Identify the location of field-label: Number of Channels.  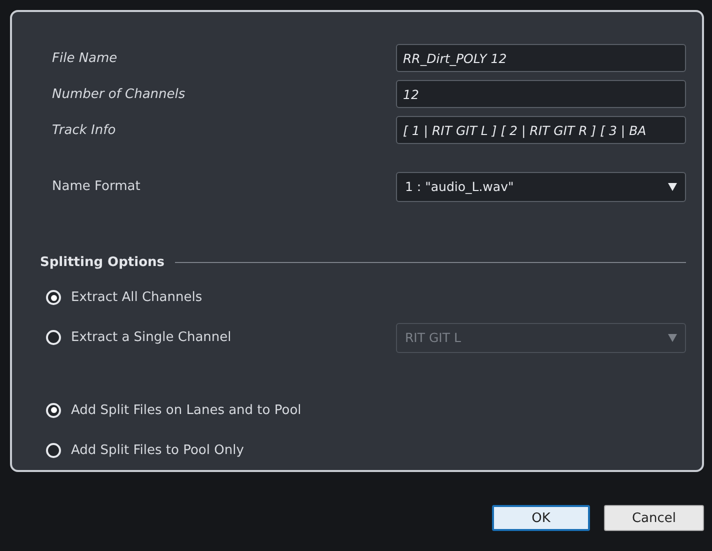
(119, 94).